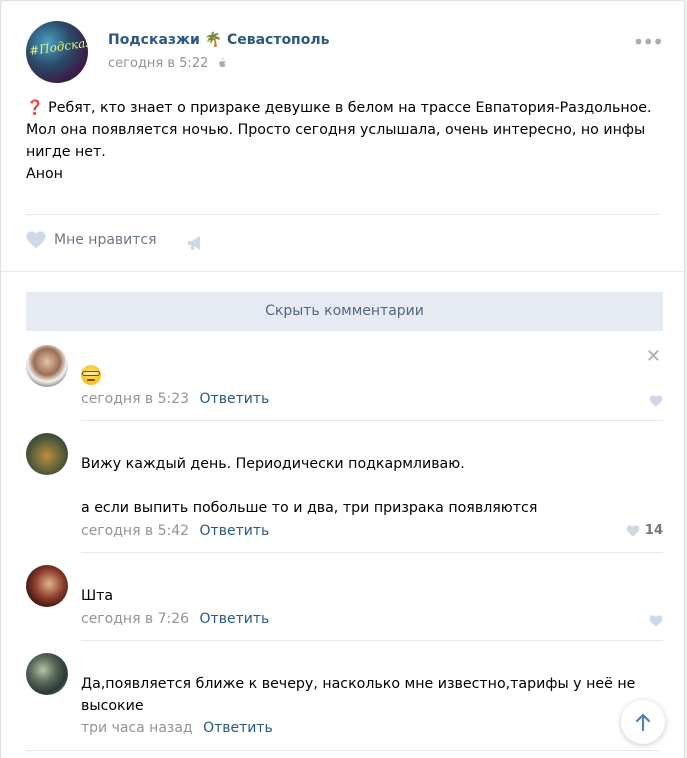  I want to click on comment-time: три часа назад, so click(137, 728).